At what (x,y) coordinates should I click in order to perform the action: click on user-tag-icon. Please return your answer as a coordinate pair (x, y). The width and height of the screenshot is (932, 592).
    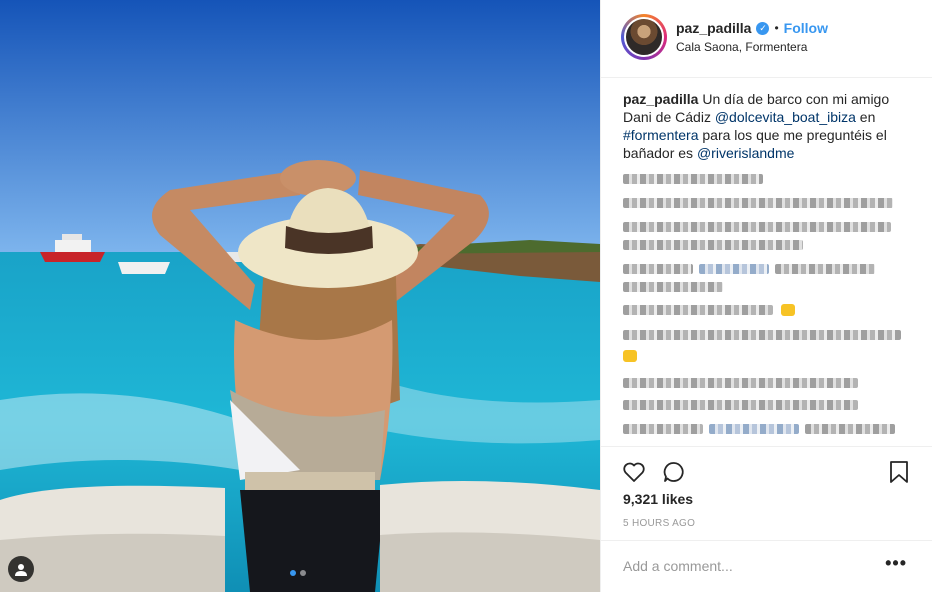
    Looking at the image, I should click on (21, 569).